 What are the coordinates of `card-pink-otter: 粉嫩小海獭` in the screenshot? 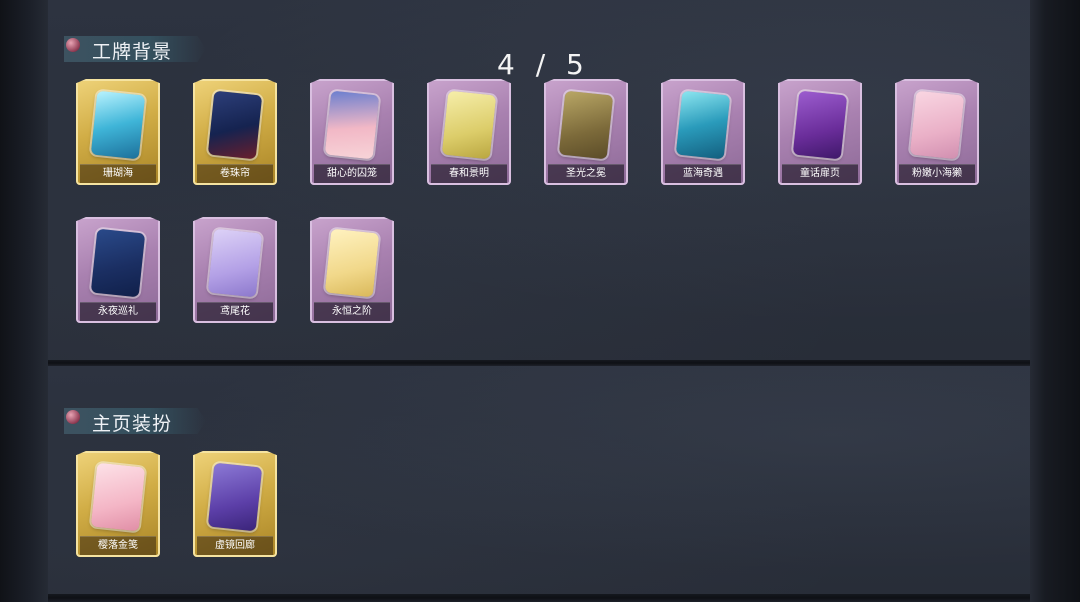 It's located at (937, 132).